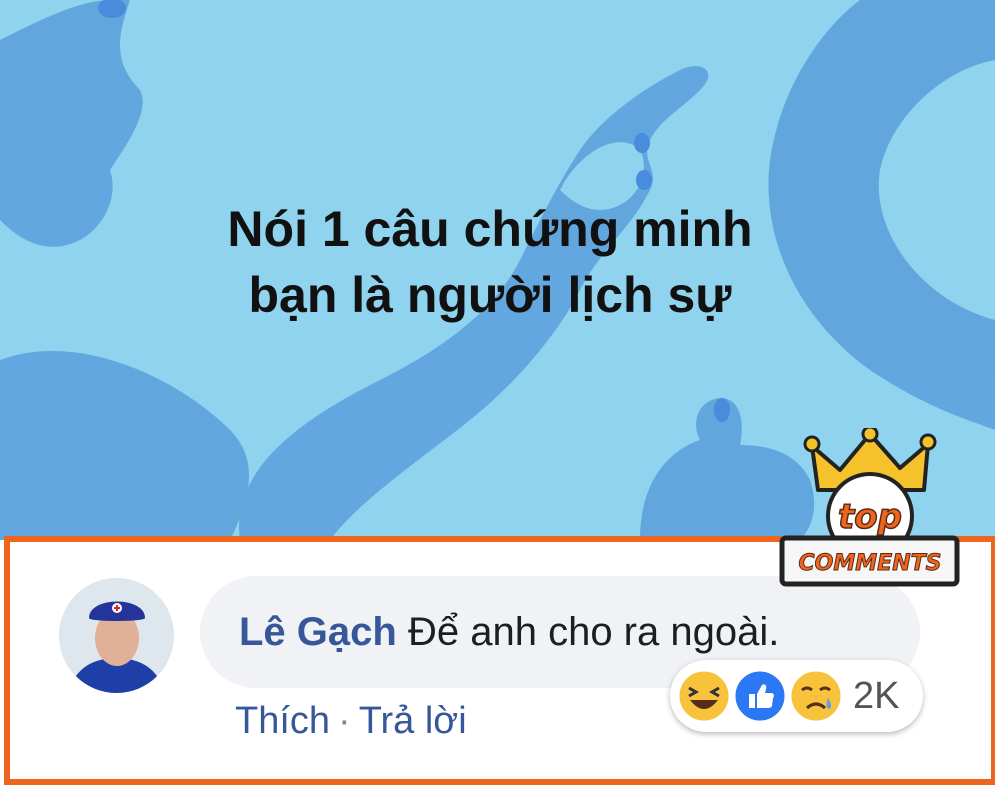 Image resolution: width=995 pixels, height=785 pixels. I want to click on avatar-photo, so click(116, 635).